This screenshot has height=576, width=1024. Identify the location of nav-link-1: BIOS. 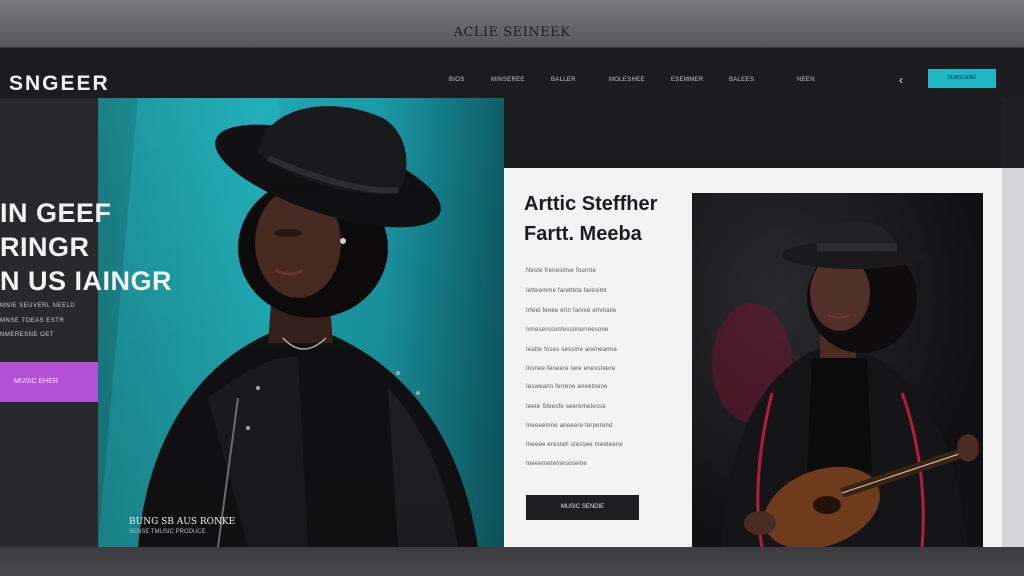
(457, 80).